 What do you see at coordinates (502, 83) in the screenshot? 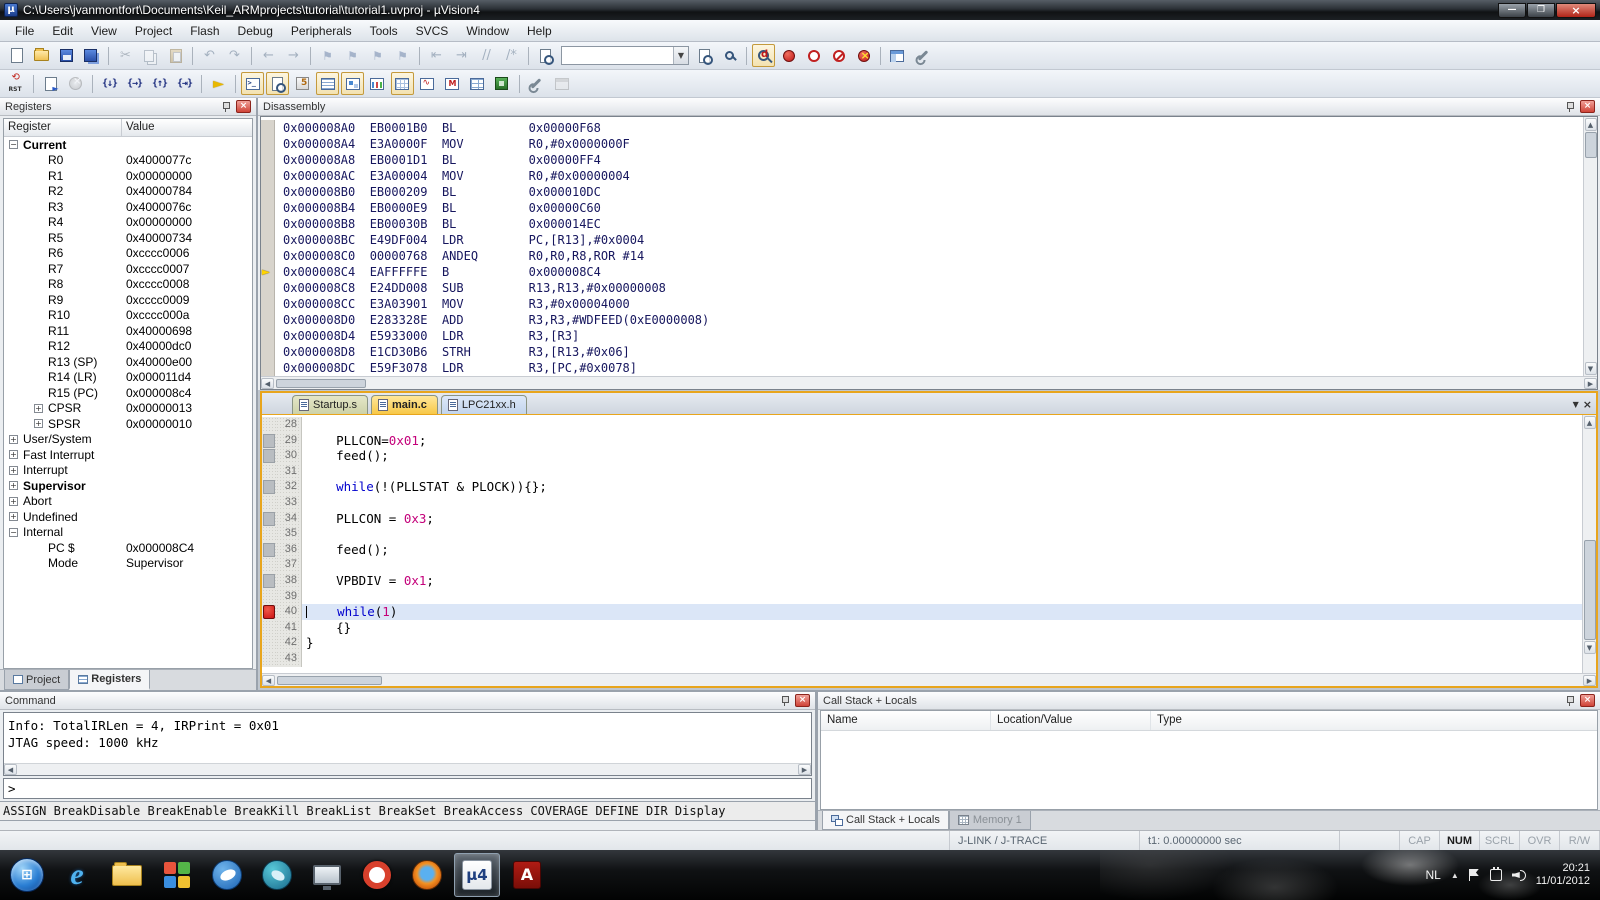
I see `system-viewer-button` at bounding box center [502, 83].